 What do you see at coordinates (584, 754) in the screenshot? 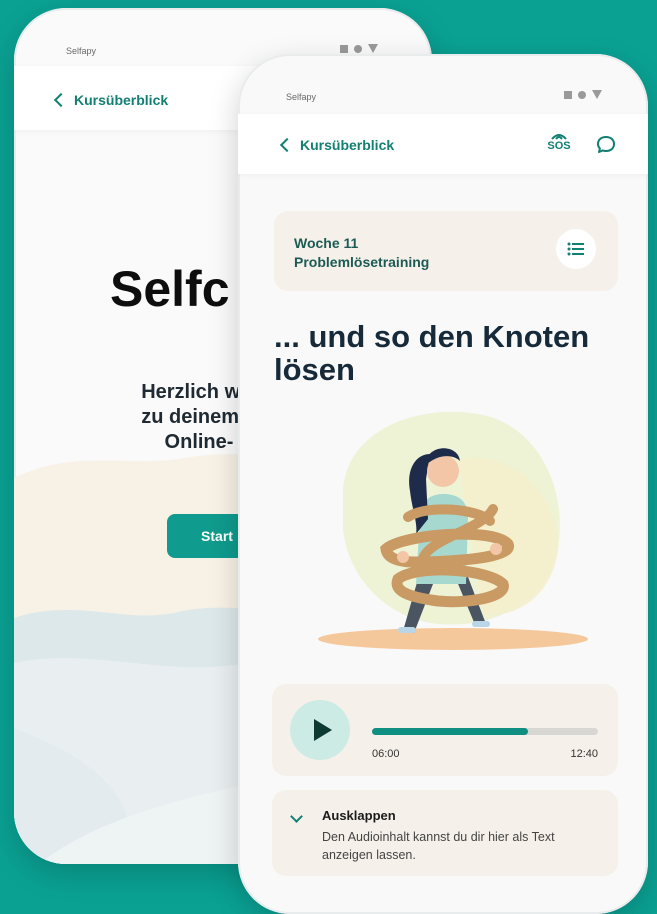
I see `total-time: 12:40` at bounding box center [584, 754].